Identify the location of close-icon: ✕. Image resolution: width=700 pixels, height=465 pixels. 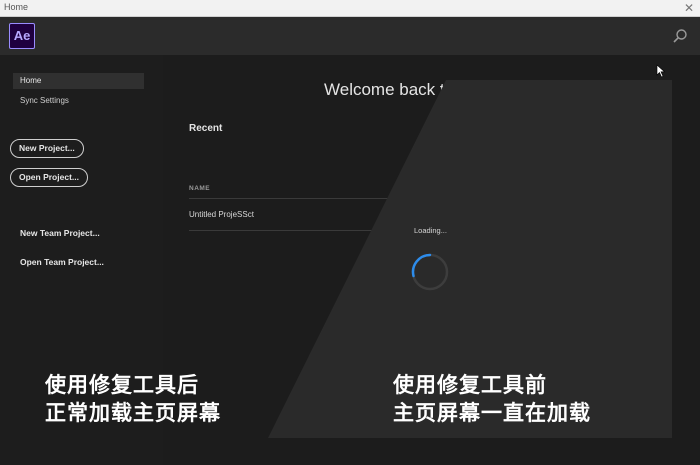
(689, 8).